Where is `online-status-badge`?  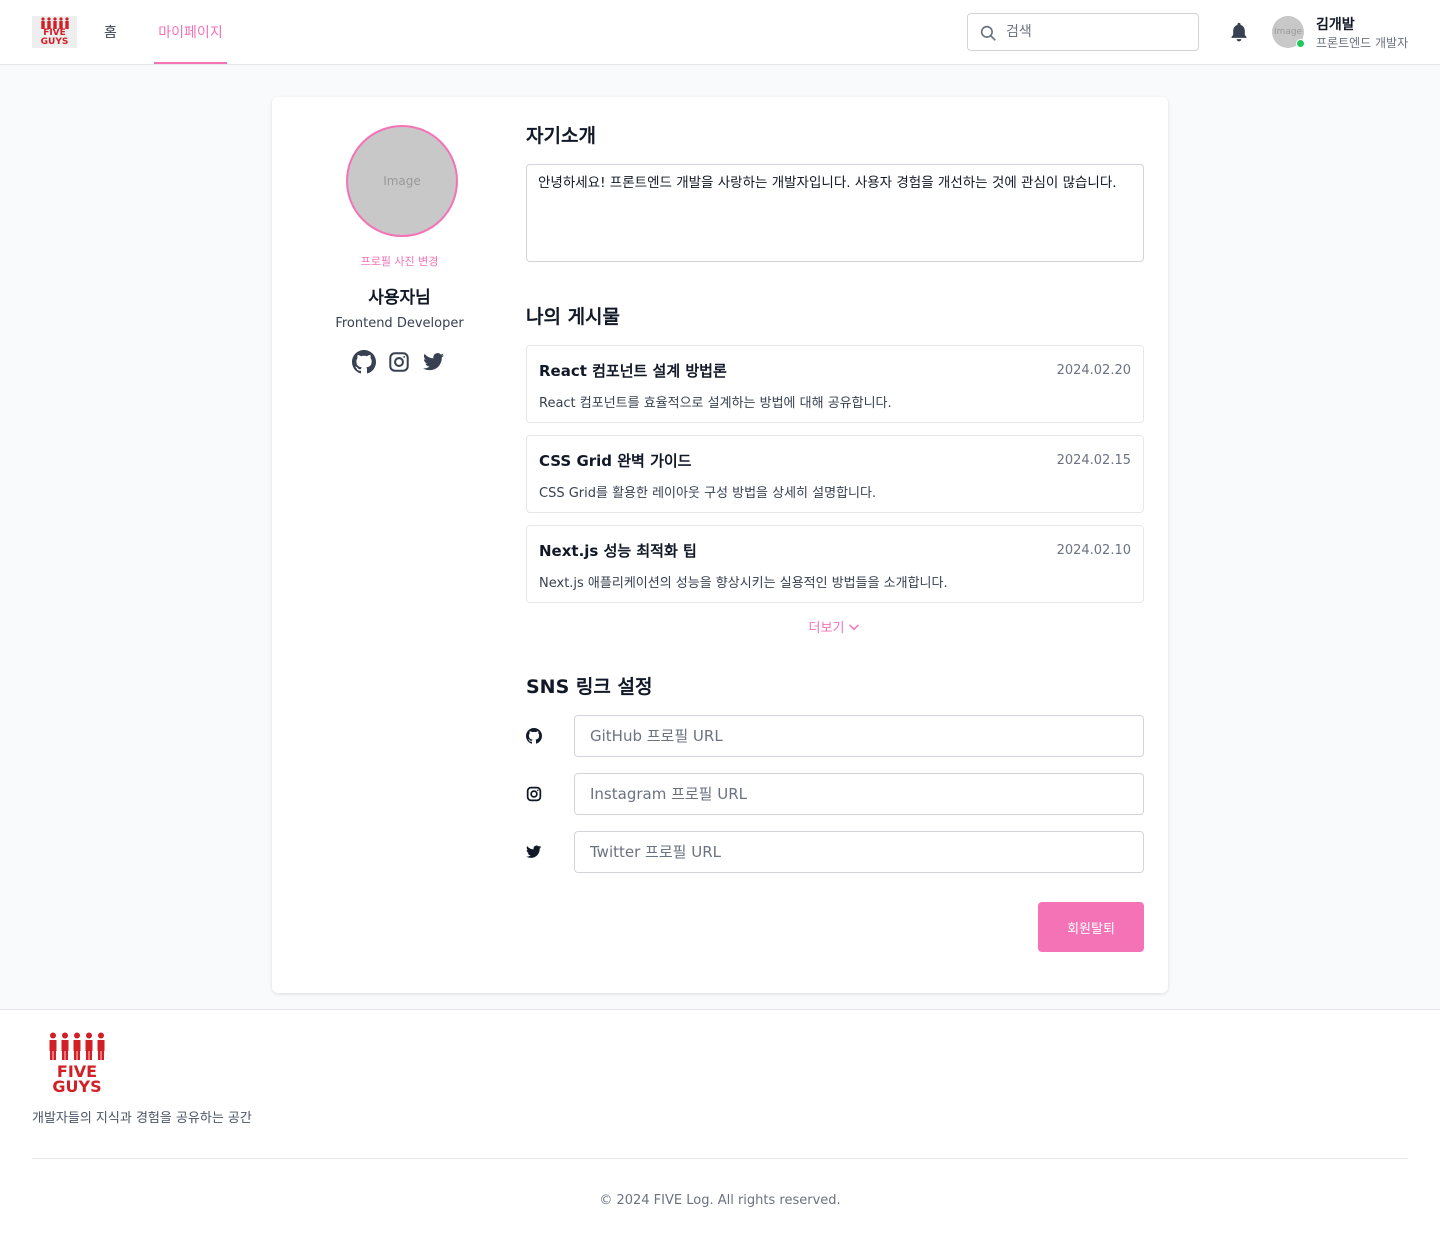
online-status-badge is located at coordinates (1300, 43).